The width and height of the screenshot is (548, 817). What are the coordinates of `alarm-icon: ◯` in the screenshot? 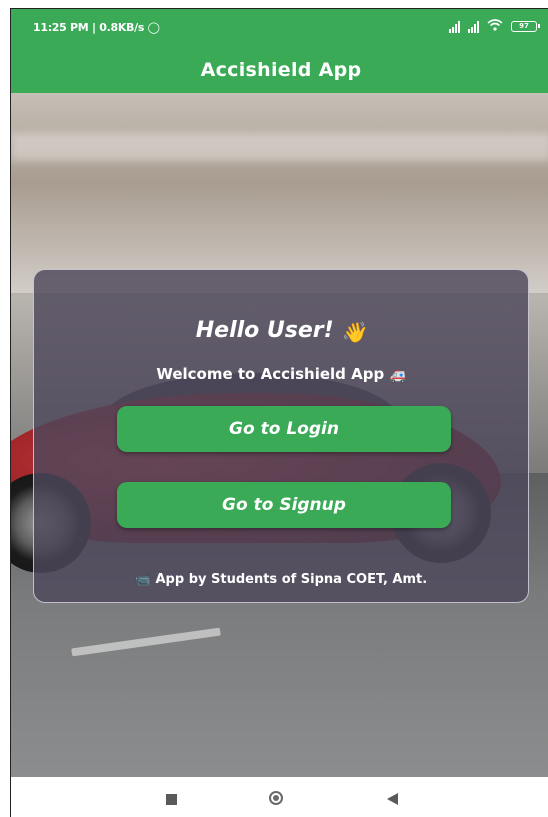 It's located at (153, 27).